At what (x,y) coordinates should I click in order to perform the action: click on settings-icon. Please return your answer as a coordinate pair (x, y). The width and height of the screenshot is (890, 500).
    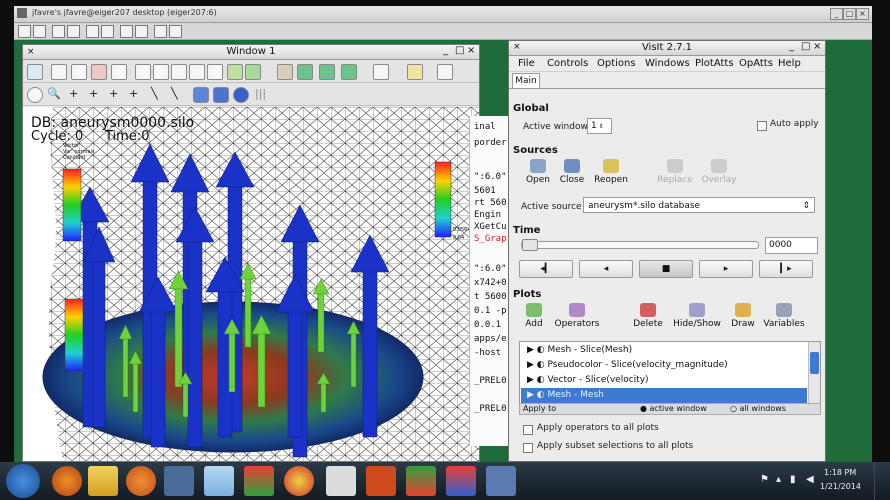
    Looking at the image, I should click on (445, 72).